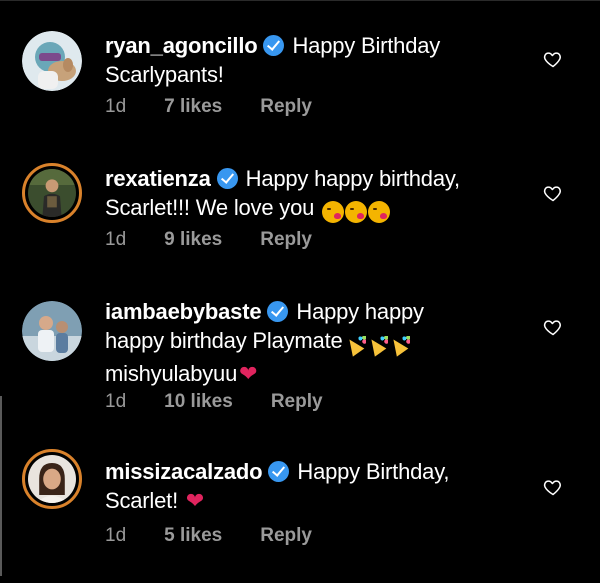 The height and width of the screenshot is (583, 600). I want to click on comment-text: Happy happy, so click(360, 311).